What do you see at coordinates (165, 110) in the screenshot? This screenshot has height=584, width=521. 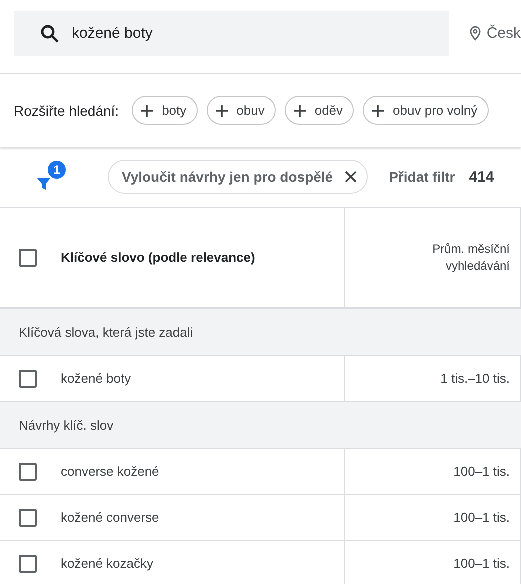 I see `add-keyword-chip: boty` at bounding box center [165, 110].